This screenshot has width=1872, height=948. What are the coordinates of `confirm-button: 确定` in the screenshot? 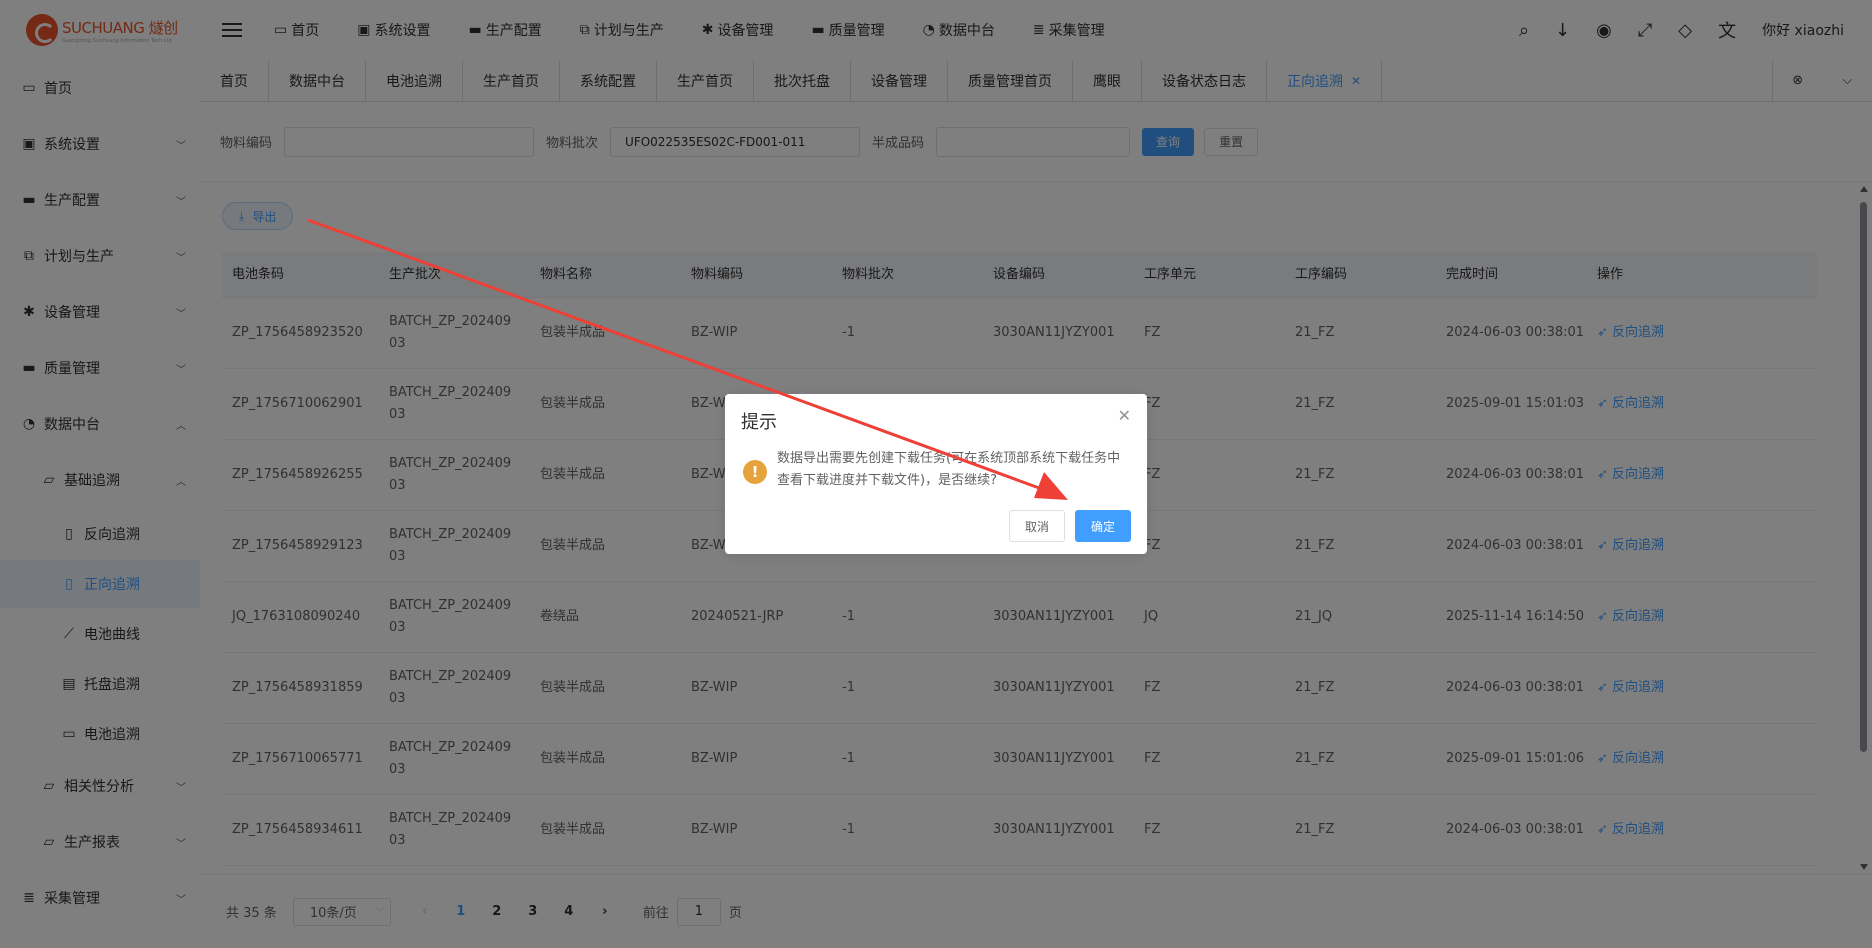 It's located at (1103, 526).